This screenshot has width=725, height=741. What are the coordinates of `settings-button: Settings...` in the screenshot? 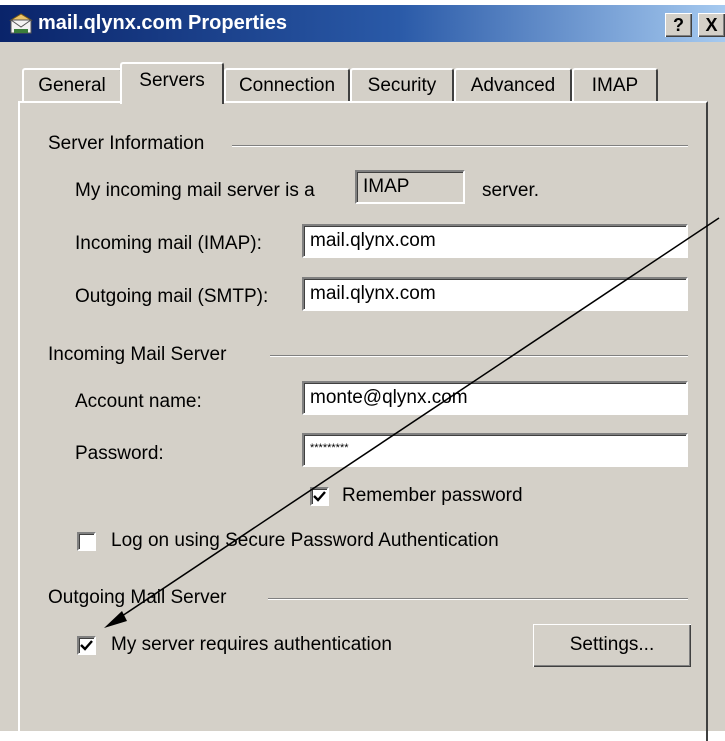 It's located at (612, 645).